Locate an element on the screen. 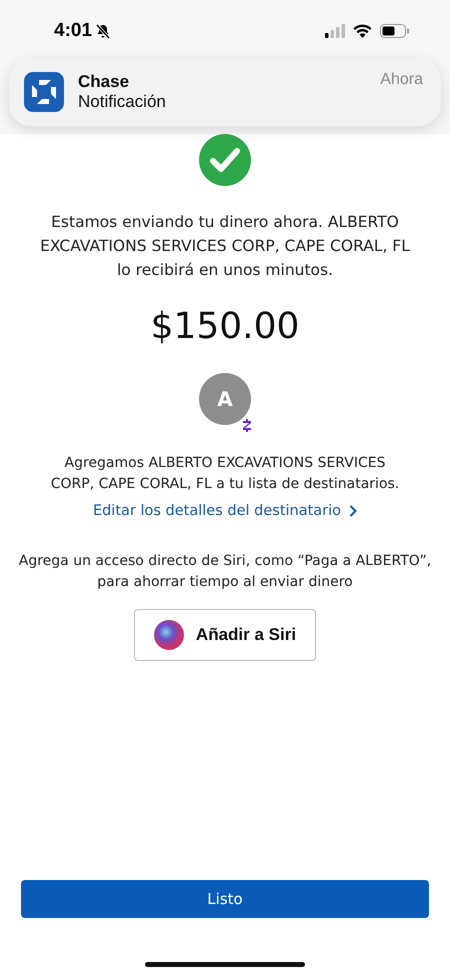 The image size is (450, 975). notification-app-name: Chase is located at coordinates (104, 82).